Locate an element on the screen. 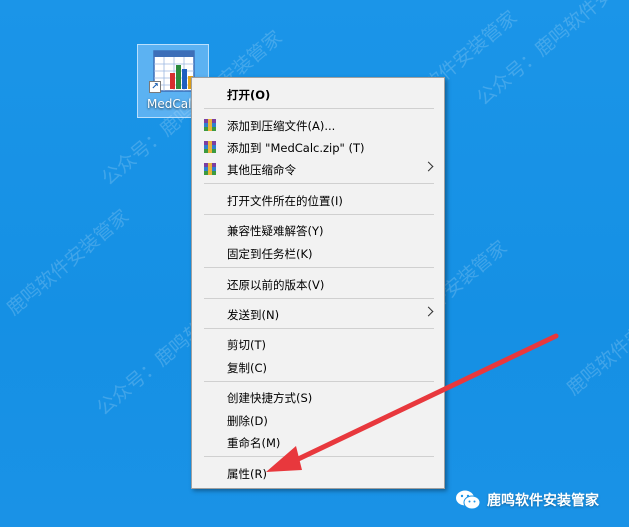 The height and width of the screenshot is (527, 629). menu-item-delete: 删除(D) is located at coordinates (318, 420).